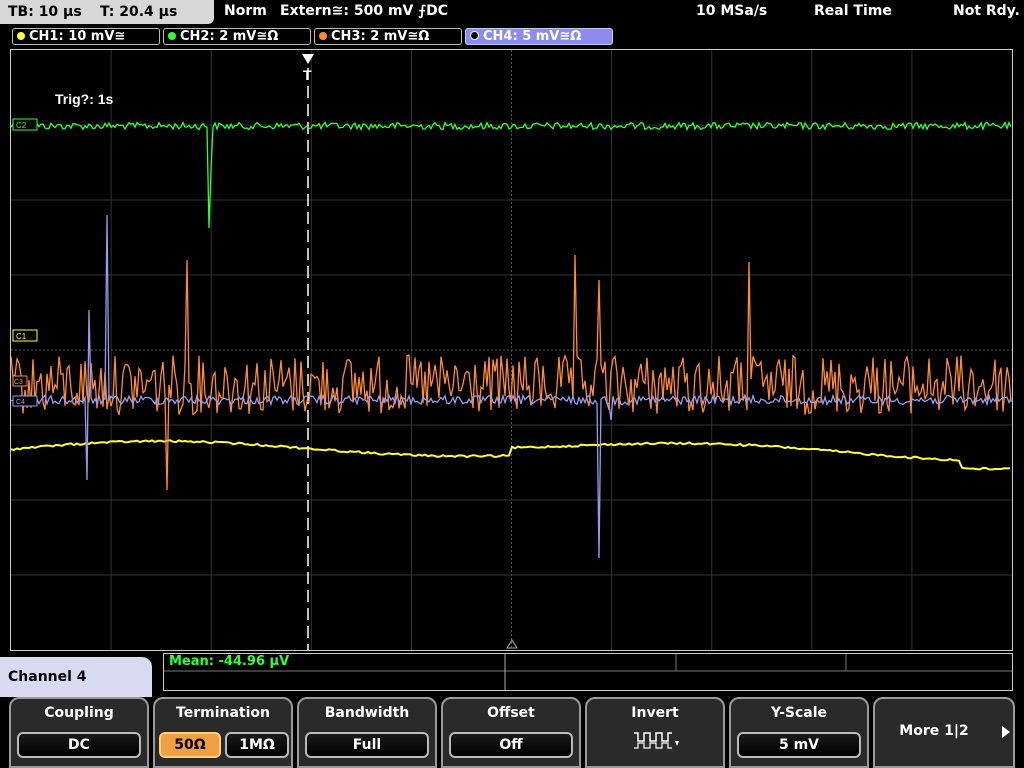  Describe the element at coordinates (511, 713) in the screenshot. I see `offset-title: Offset` at that location.